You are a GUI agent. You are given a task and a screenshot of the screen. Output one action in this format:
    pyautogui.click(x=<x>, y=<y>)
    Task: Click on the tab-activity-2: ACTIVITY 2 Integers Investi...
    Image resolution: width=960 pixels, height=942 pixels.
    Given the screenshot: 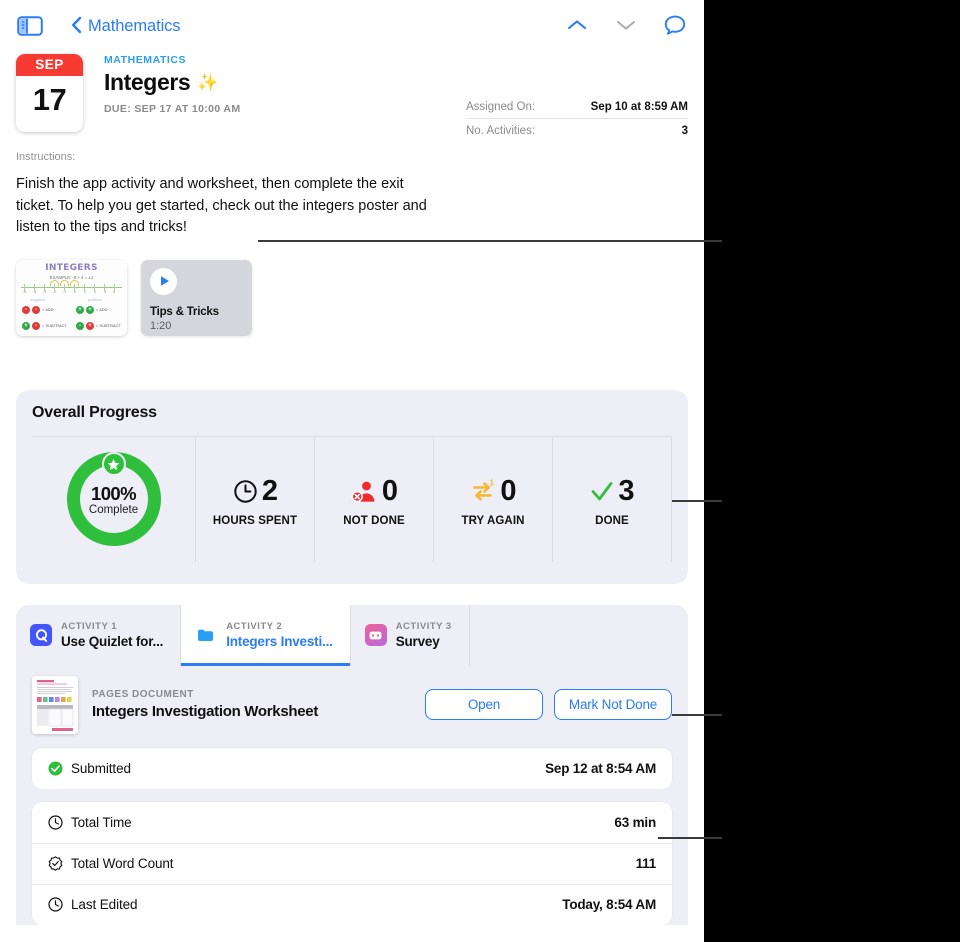 What is the action you would take?
    pyautogui.click(x=266, y=635)
    